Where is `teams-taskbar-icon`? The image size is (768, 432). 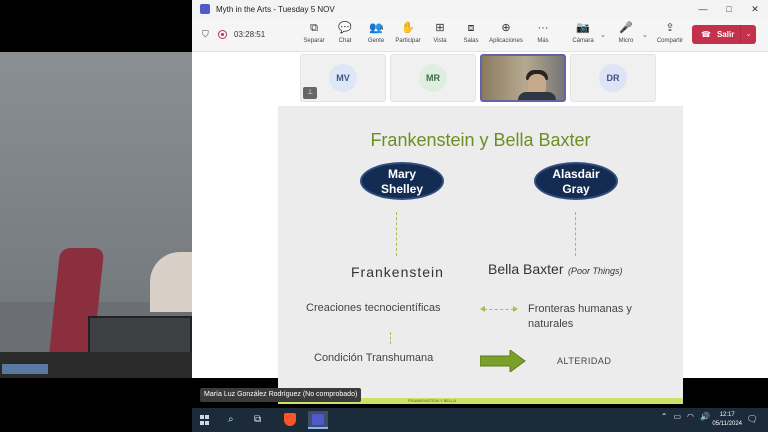 teams-taskbar-icon is located at coordinates (318, 420).